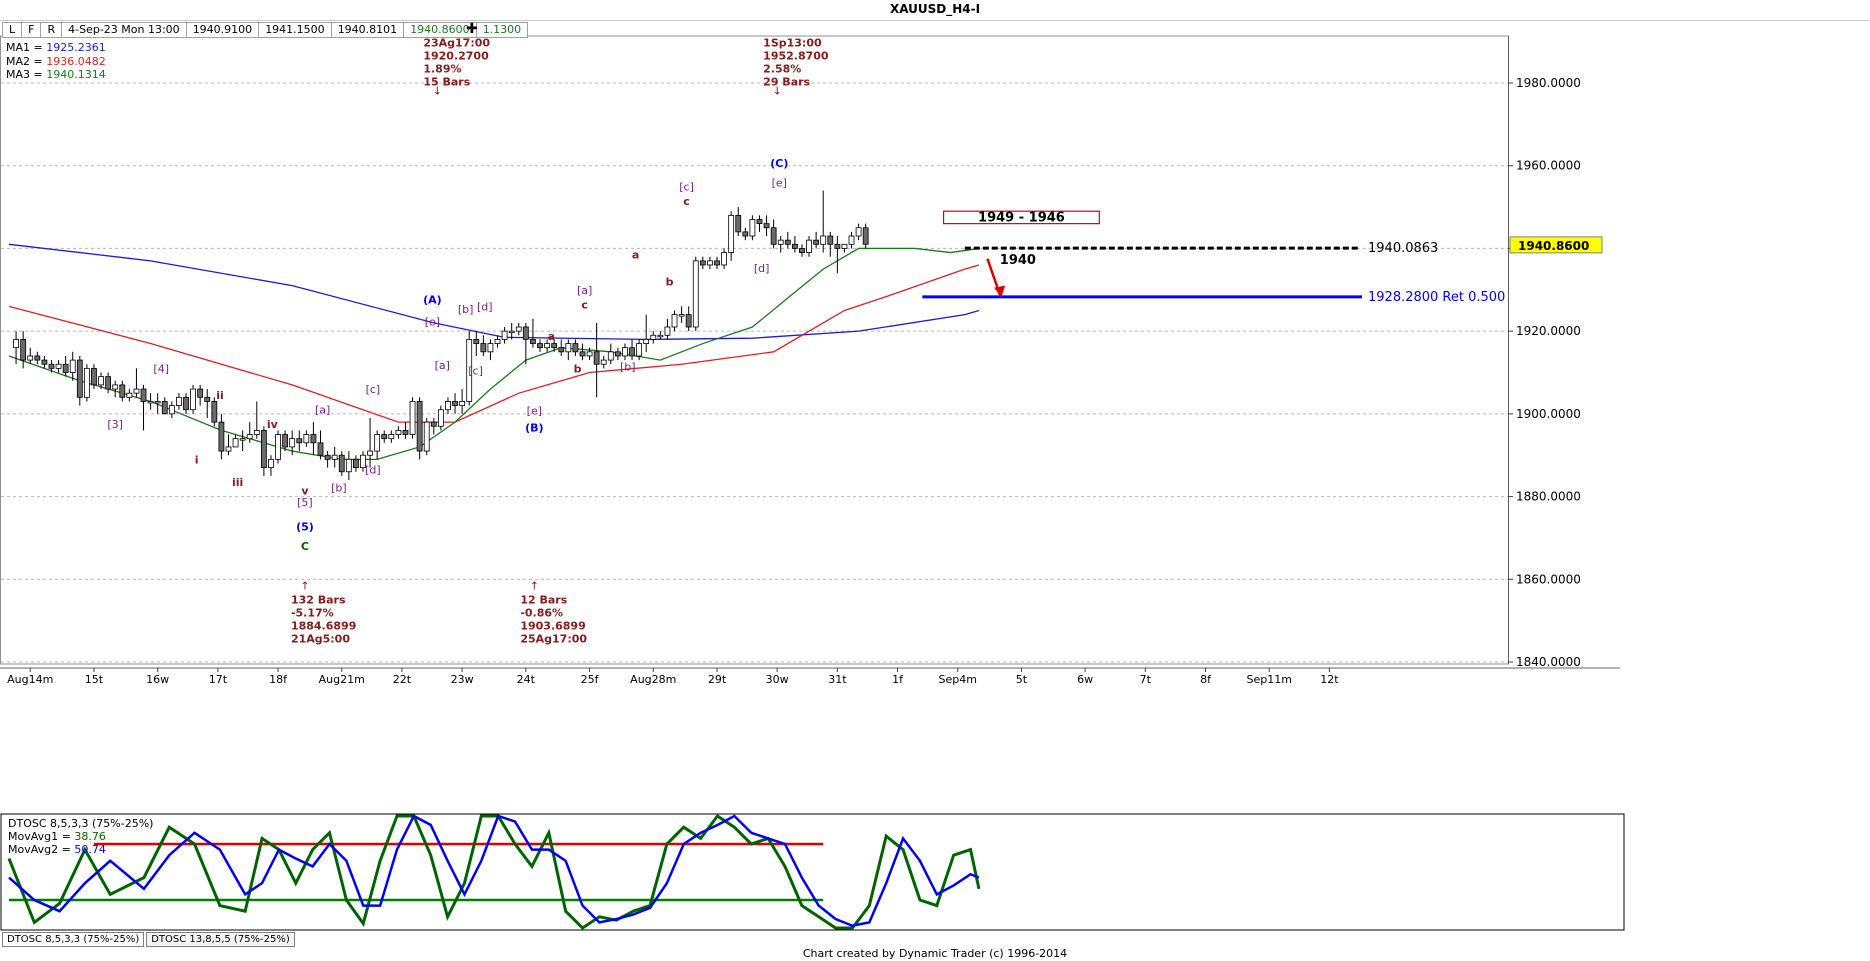  What do you see at coordinates (18, 74) in the screenshot?
I see `ma3-label: MA3` at bounding box center [18, 74].